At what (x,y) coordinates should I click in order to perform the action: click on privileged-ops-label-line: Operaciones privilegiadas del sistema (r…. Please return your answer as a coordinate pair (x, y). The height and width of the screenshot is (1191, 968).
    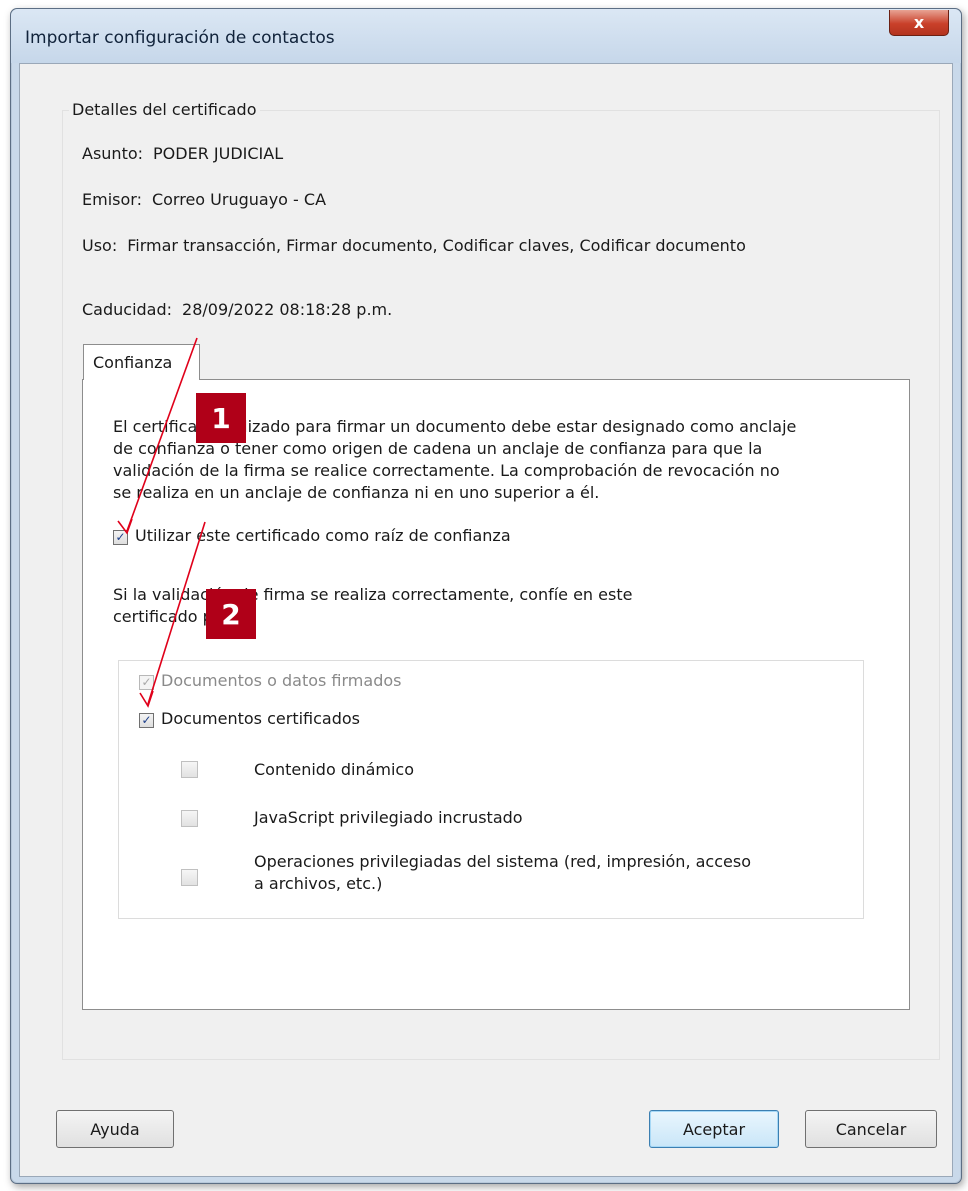
    Looking at the image, I should click on (502, 861).